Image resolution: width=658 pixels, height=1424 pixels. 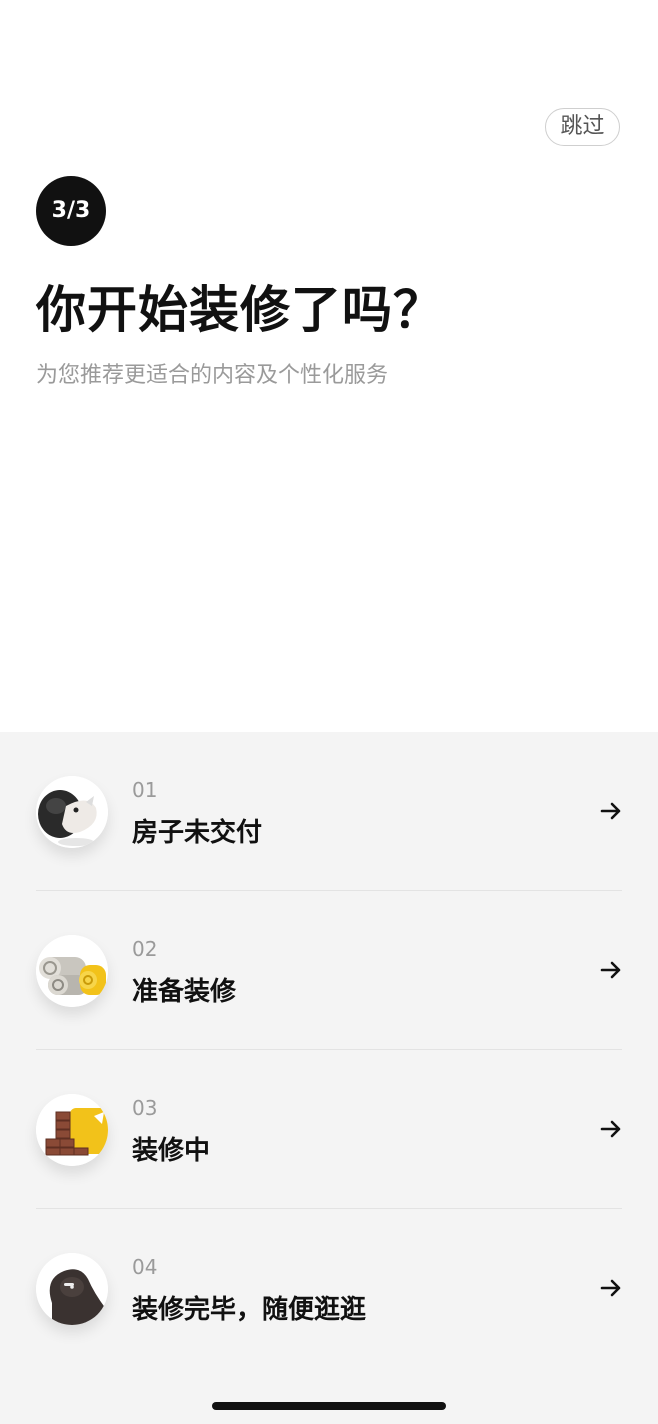 What do you see at coordinates (71, 211) in the screenshot?
I see `step-badge: 3/3` at bounding box center [71, 211].